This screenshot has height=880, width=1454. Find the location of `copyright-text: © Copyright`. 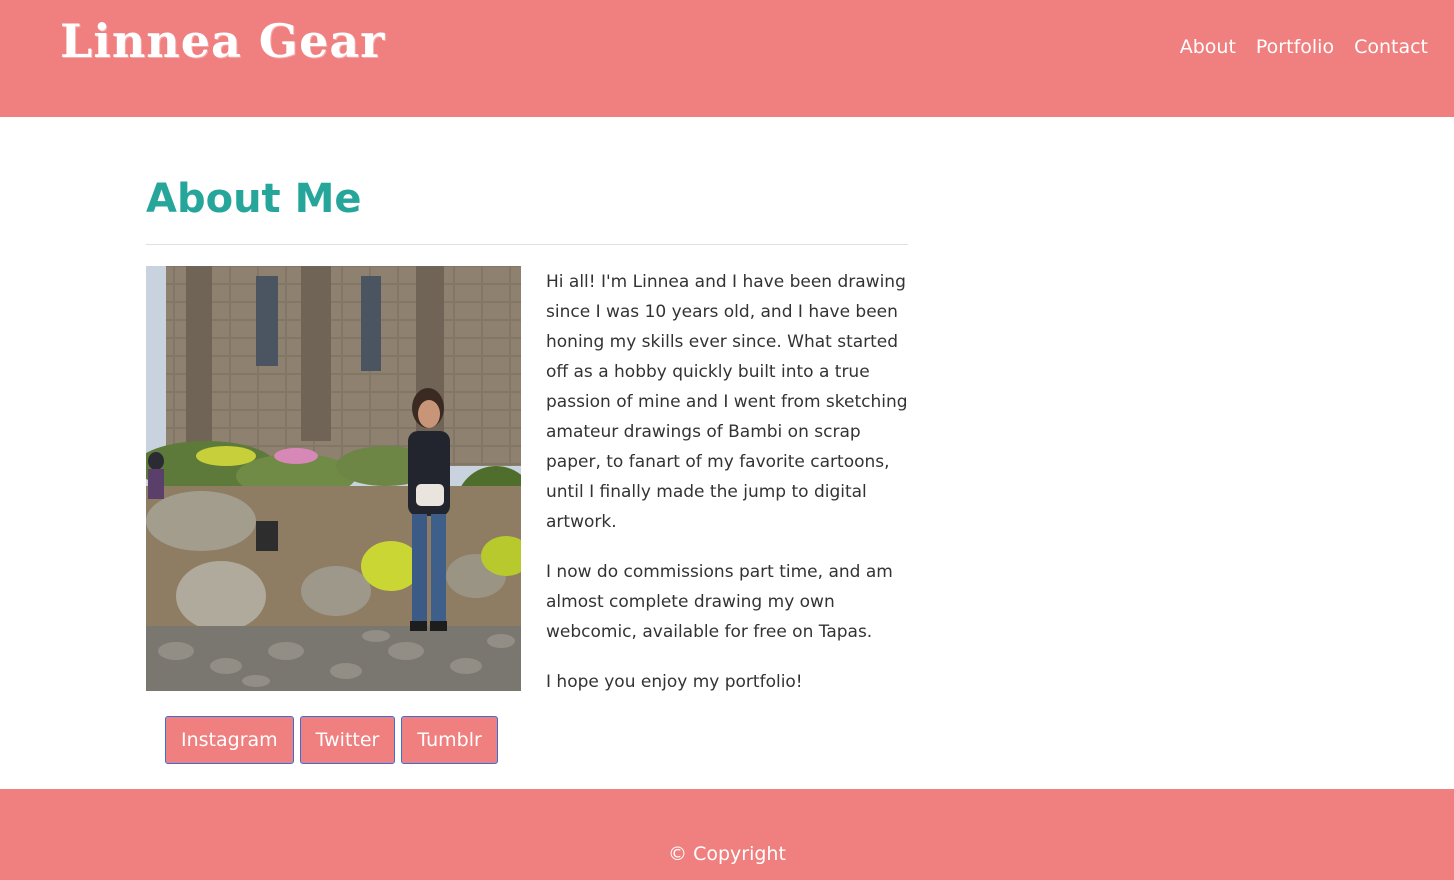

copyright-text: © Copyright is located at coordinates (727, 854).